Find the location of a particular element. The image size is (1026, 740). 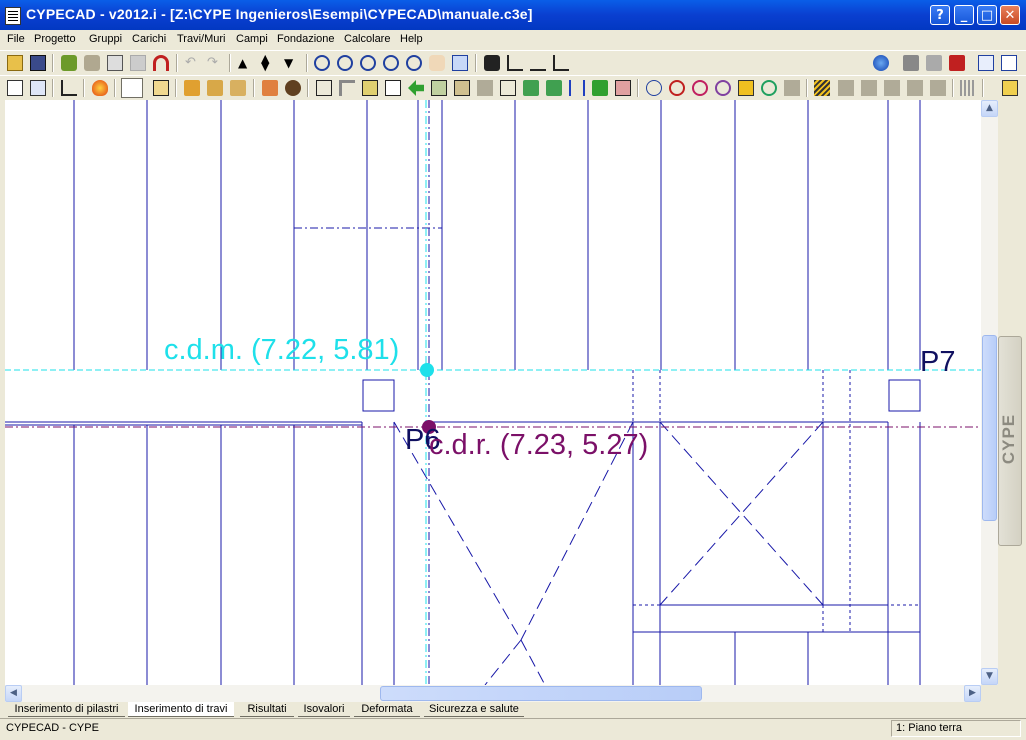

copy-icon is located at coordinates (347, 88).